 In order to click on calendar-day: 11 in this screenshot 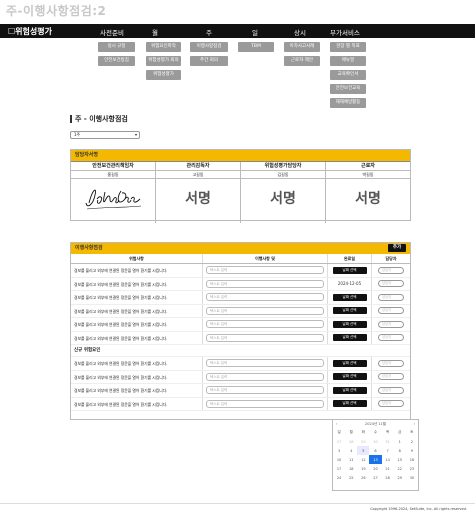, I will do `click(351, 459)`.